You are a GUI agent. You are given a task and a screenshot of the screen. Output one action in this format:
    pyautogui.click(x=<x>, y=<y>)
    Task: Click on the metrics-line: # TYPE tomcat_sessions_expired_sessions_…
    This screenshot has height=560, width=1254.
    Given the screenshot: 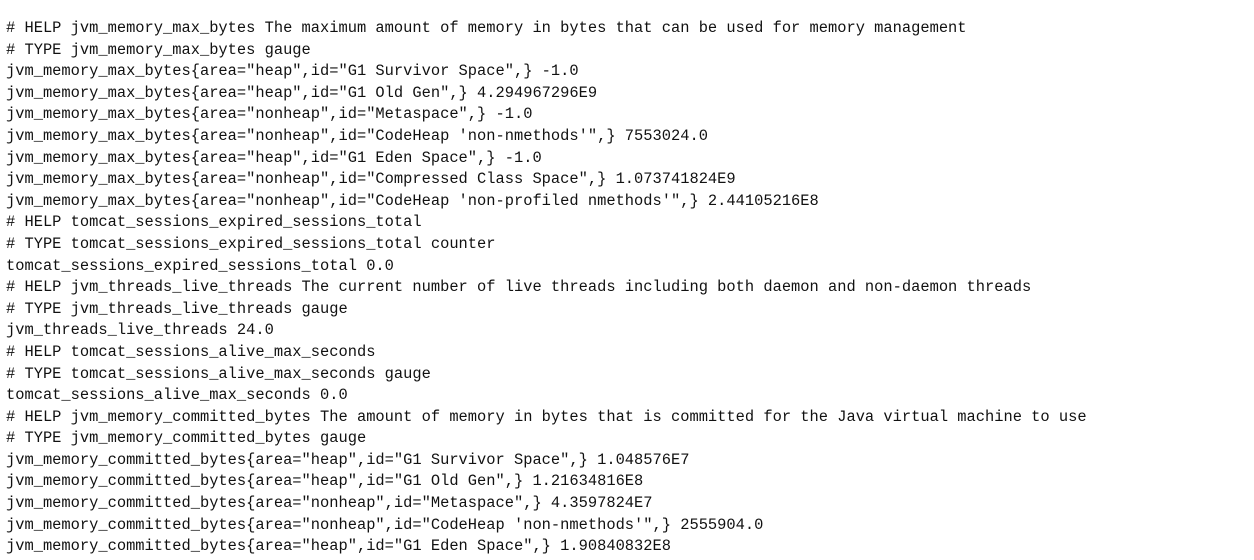 What is the action you would take?
    pyautogui.click(x=251, y=243)
    